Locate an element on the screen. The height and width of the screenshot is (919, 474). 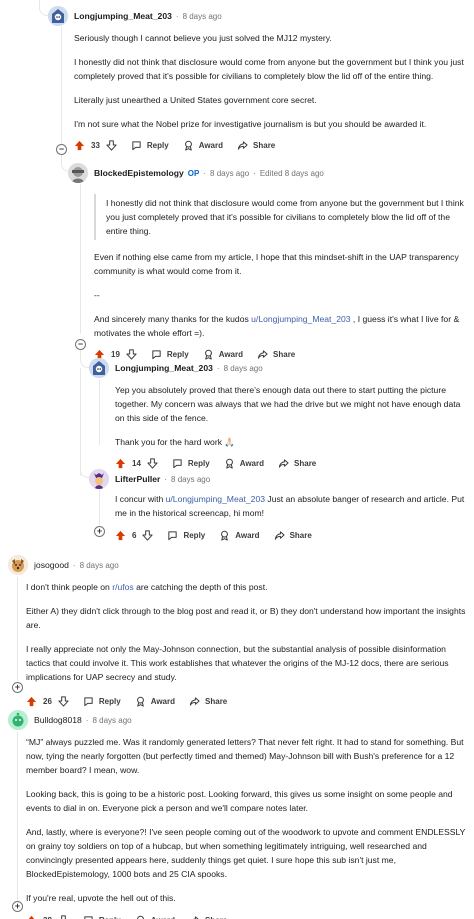
username: Bulldog8018 is located at coordinates (58, 720).